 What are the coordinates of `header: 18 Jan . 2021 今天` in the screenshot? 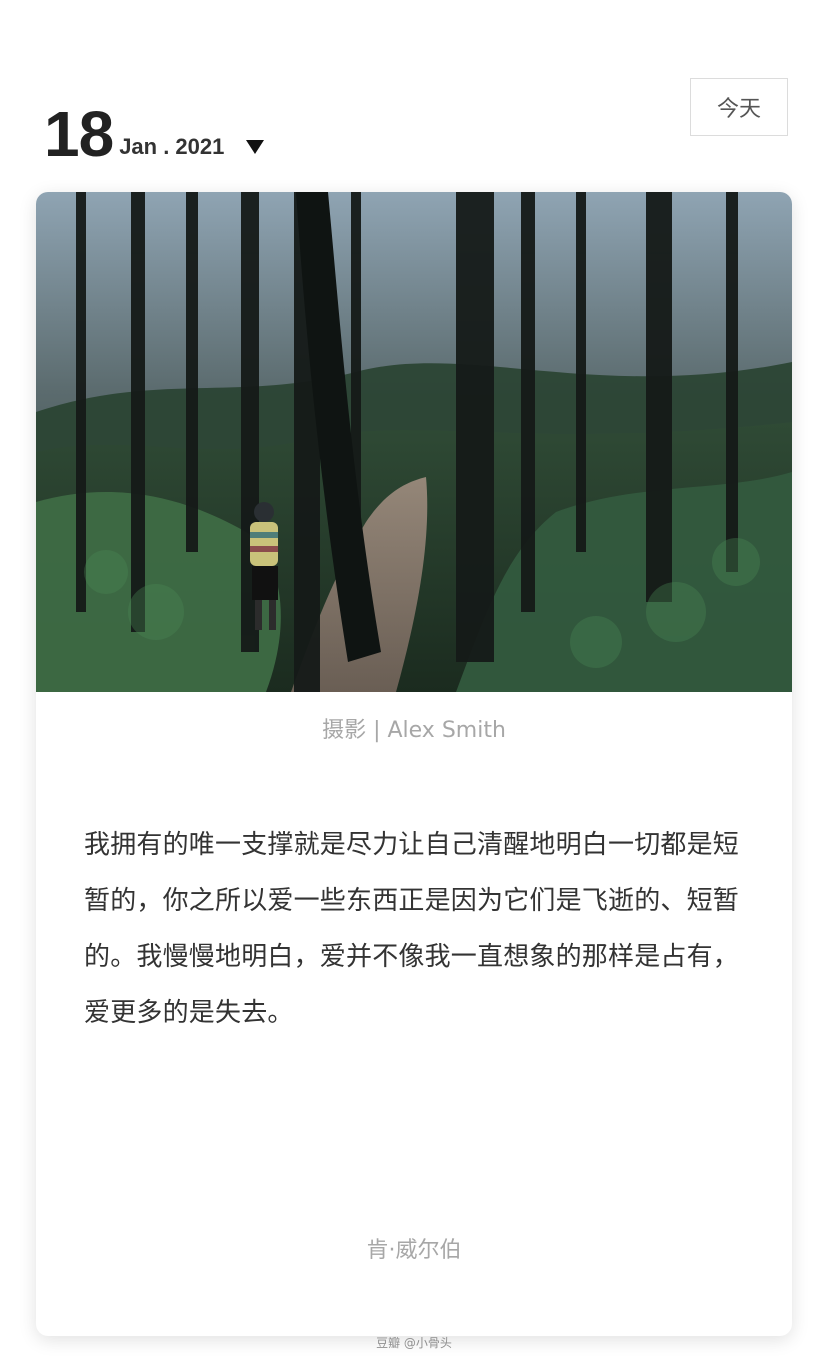 It's located at (414, 95).